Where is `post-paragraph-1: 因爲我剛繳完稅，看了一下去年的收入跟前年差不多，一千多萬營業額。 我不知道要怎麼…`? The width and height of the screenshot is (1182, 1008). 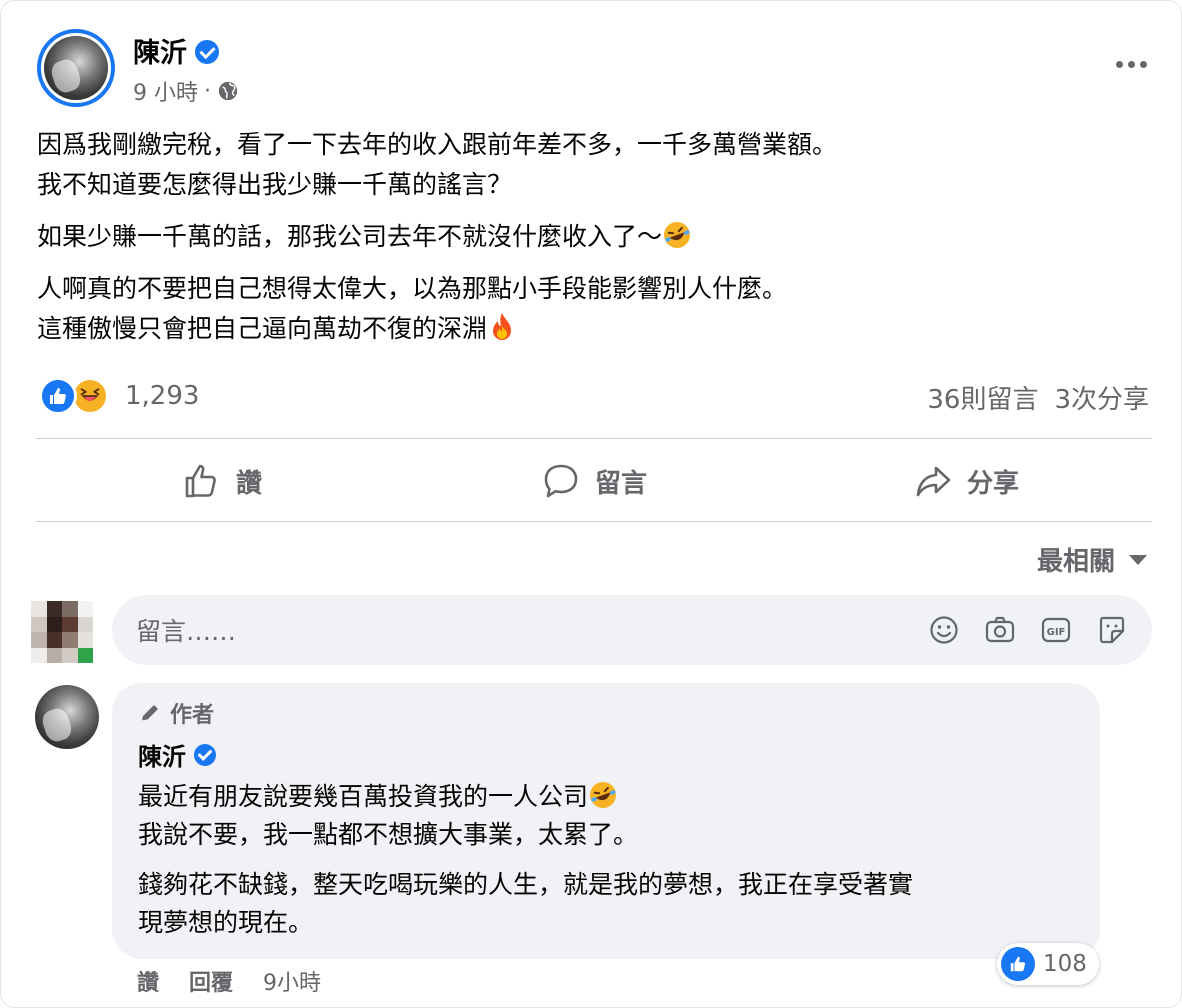
post-paragraph-1: 因爲我剛繳完稅，看了一下去年的收入跟前年差不多，一千多萬營業額。 我不知道要怎麼… is located at coordinates (592, 165).